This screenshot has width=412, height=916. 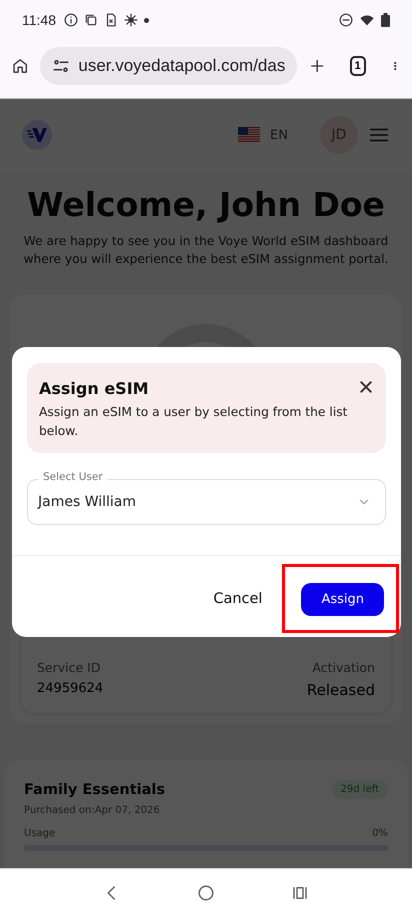 What do you see at coordinates (206, 204) in the screenshot?
I see `welcome-title: Welcome, John Doe` at bounding box center [206, 204].